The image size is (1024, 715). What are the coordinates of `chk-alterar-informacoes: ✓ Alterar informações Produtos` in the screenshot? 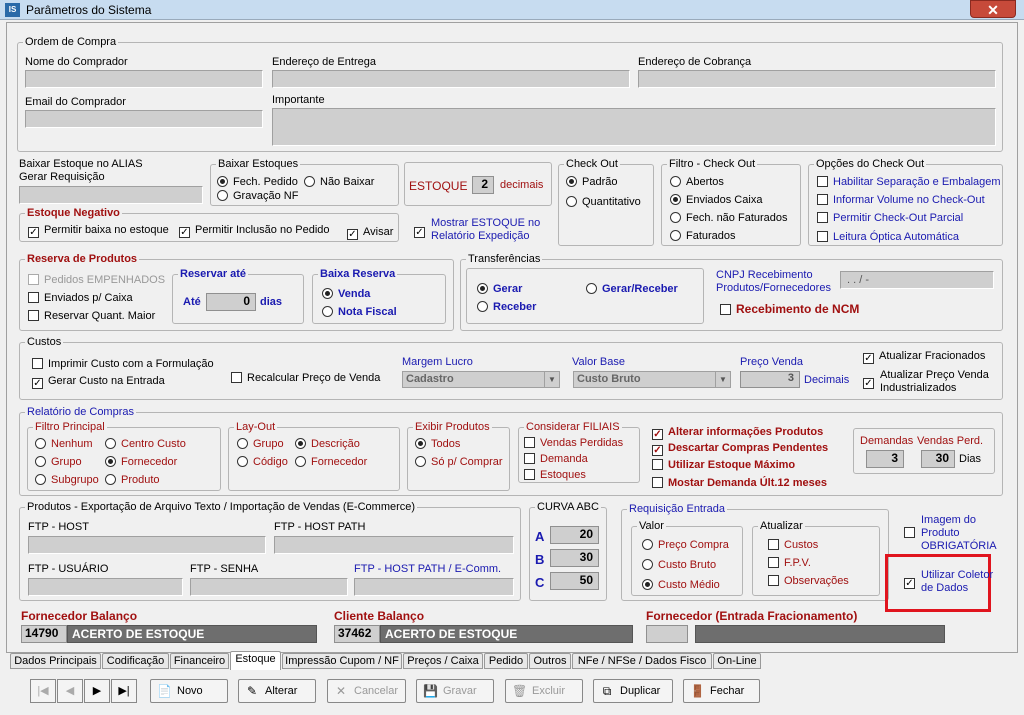 It's located at (737, 433).